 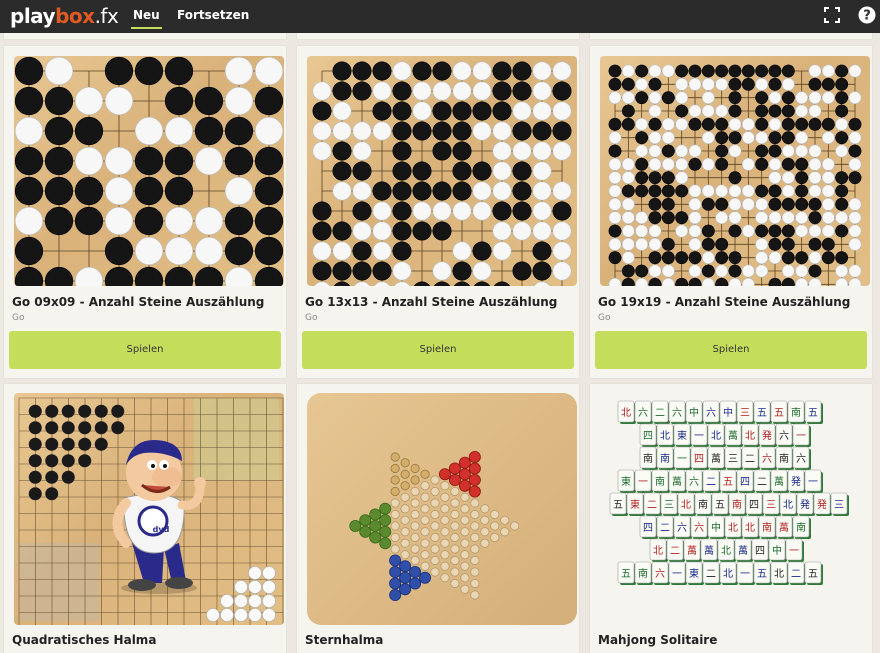 What do you see at coordinates (832, 15) in the screenshot?
I see `fullscreen-icon` at bounding box center [832, 15].